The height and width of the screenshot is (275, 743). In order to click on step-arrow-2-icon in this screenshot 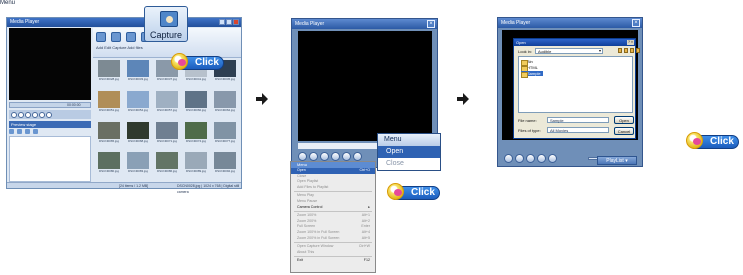, I will do `click(463, 99)`.